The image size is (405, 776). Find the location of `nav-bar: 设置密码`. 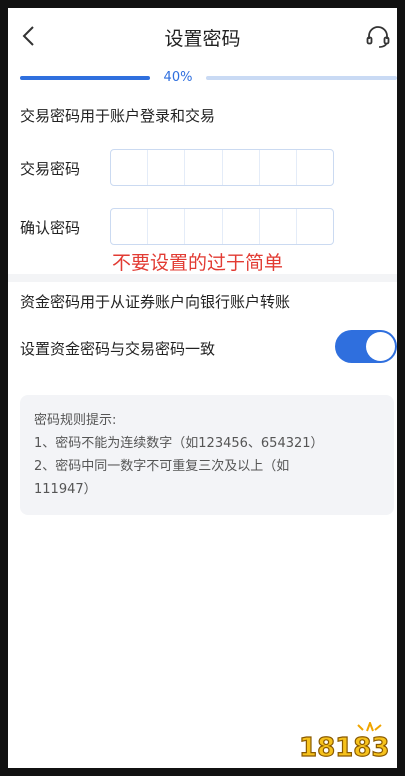

nav-bar: 设置密码 is located at coordinates (202, 36).